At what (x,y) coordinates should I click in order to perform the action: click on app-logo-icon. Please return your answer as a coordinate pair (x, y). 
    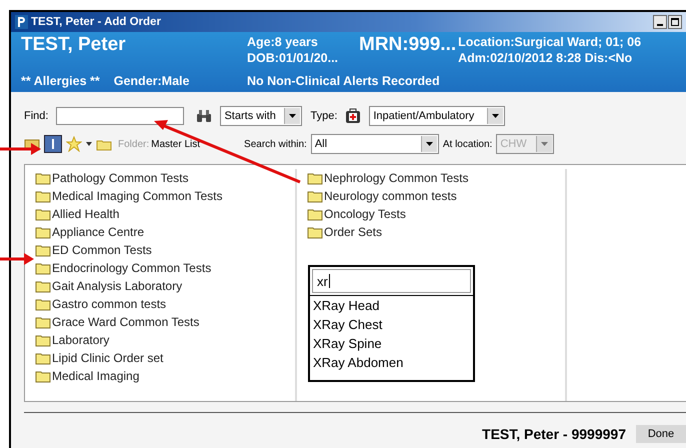
    Looking at the image, I should click on (21, 22).